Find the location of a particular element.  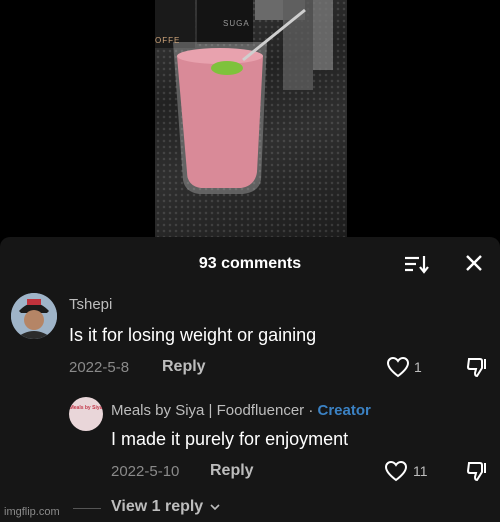

reply-username: Meals by Siya | Foodfluencer is located at coordinates (207, 410).